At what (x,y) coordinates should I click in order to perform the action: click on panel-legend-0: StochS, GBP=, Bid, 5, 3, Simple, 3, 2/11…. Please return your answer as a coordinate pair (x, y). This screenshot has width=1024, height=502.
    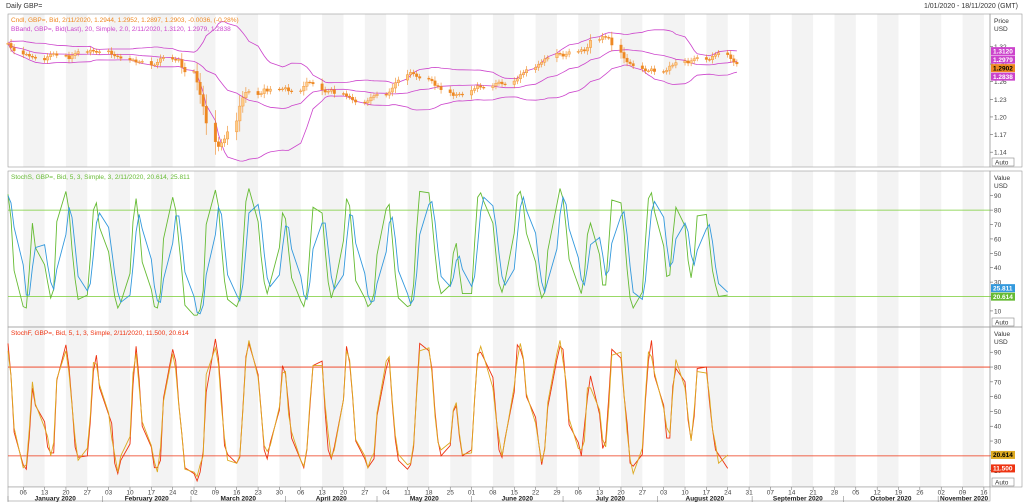
    Looking at the image, I should click on (100, 177).